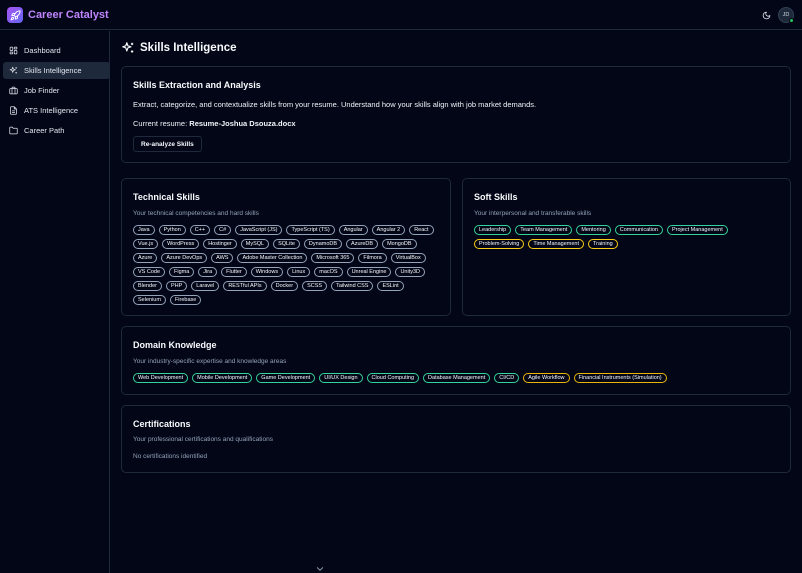 The width and height of the screenshot is (802, 573). I want to click on certifications-title: Certifications, so click(162, 424).